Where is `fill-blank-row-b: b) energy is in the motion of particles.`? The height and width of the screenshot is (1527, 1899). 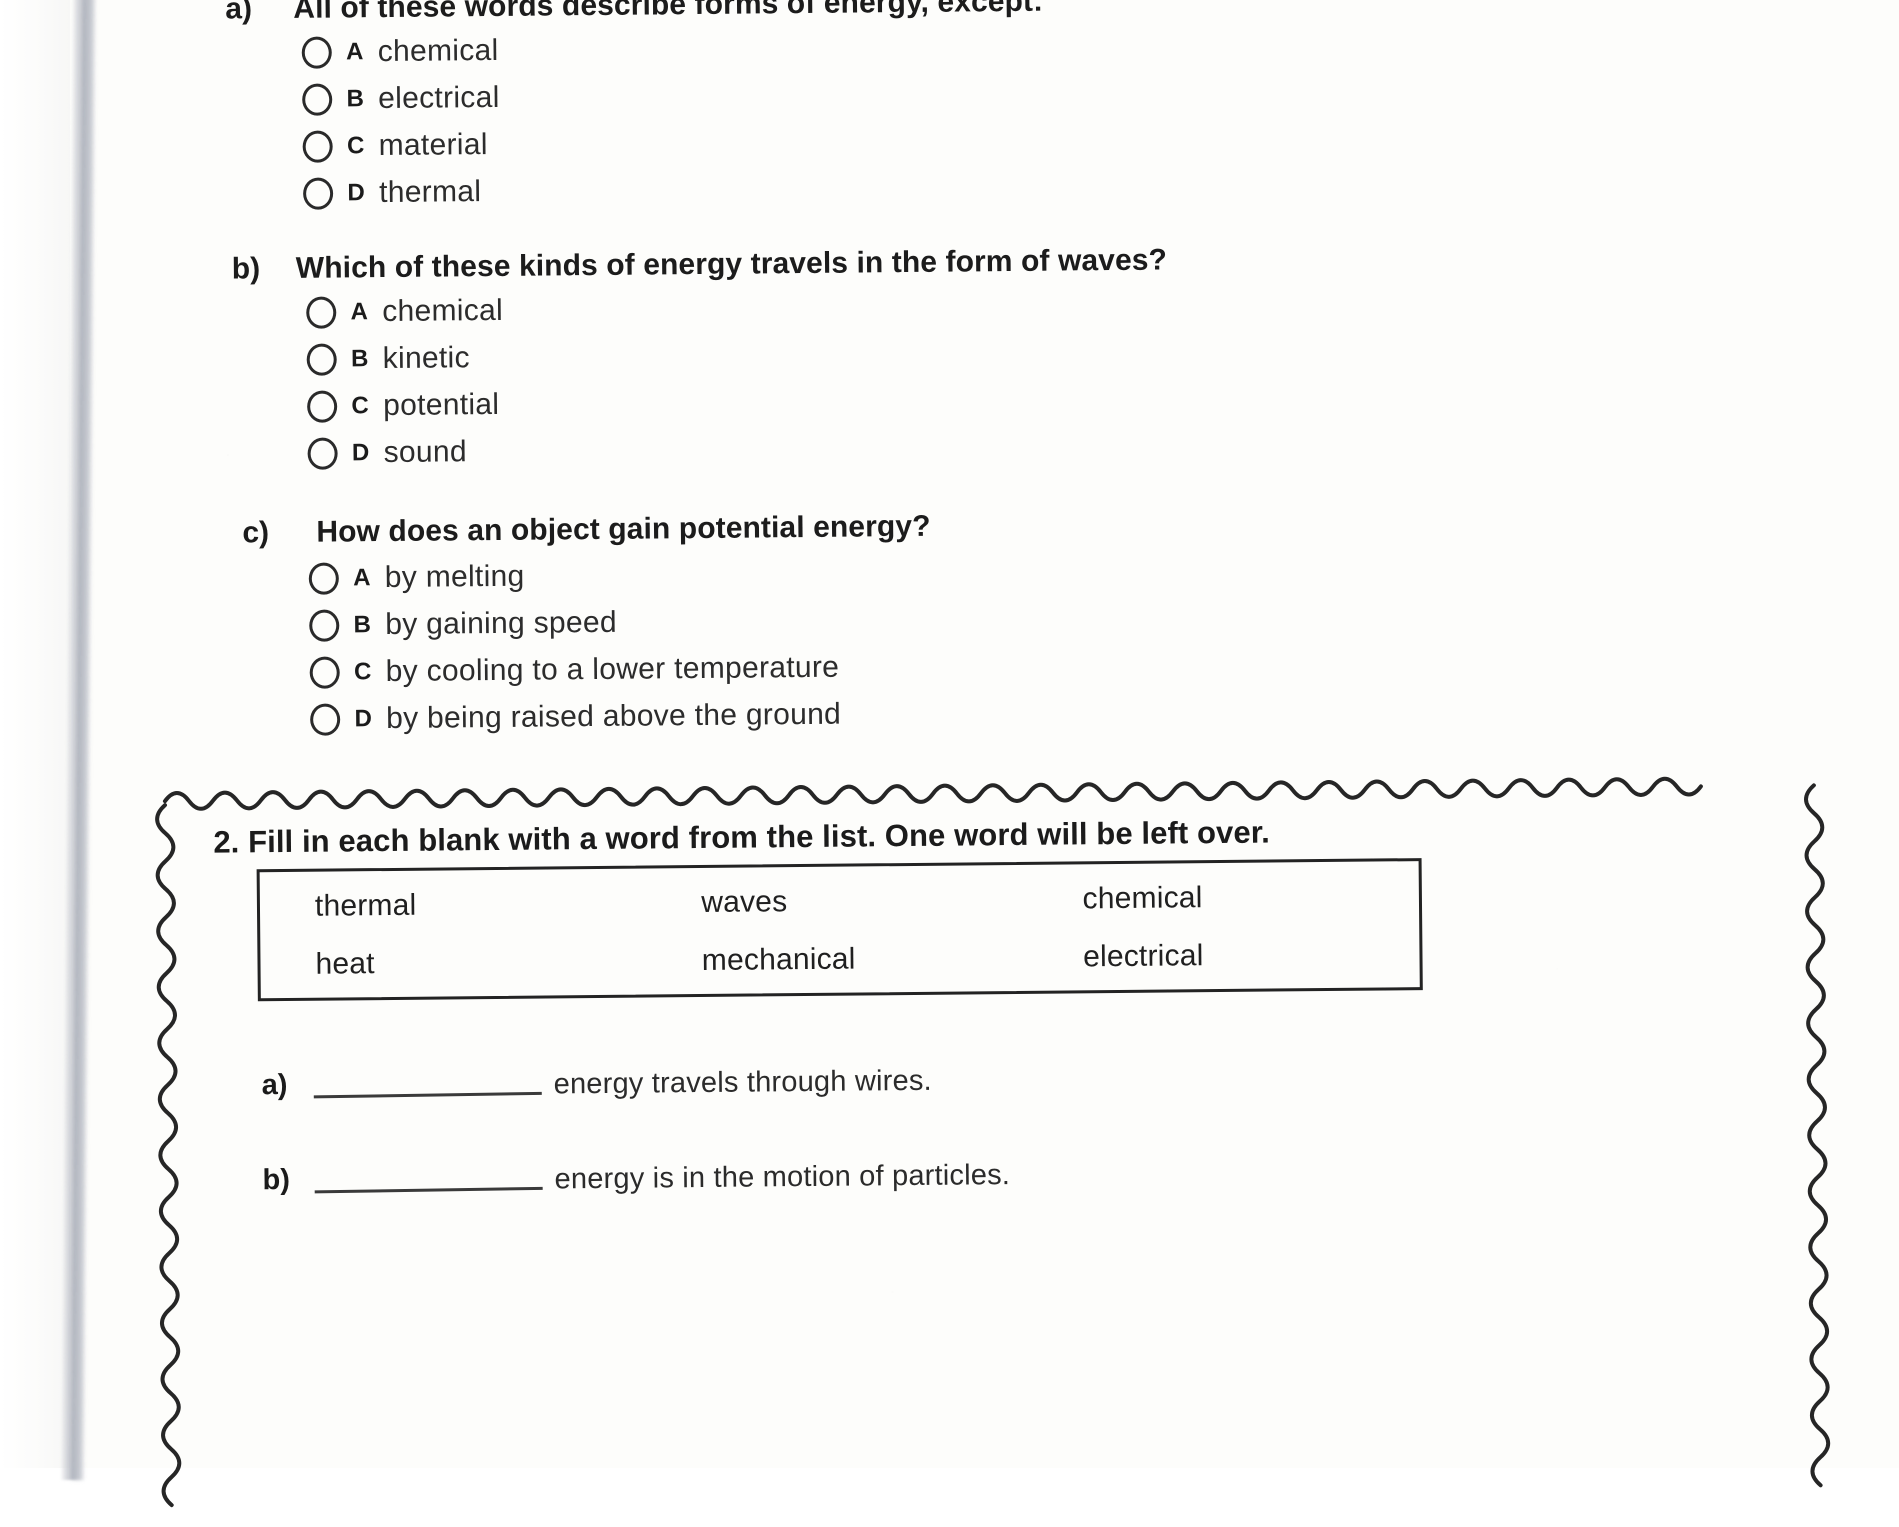
fill-blank-row-b: b) energy is in the motion of particles. is located at coordinates (636, 1178).